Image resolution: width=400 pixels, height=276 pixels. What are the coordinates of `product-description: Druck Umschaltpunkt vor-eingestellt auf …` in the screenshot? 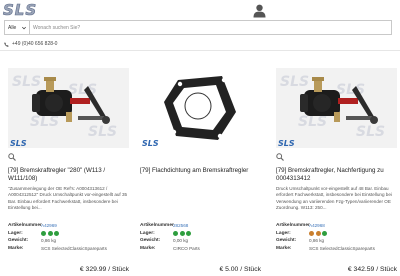 It's located at (334, 198).